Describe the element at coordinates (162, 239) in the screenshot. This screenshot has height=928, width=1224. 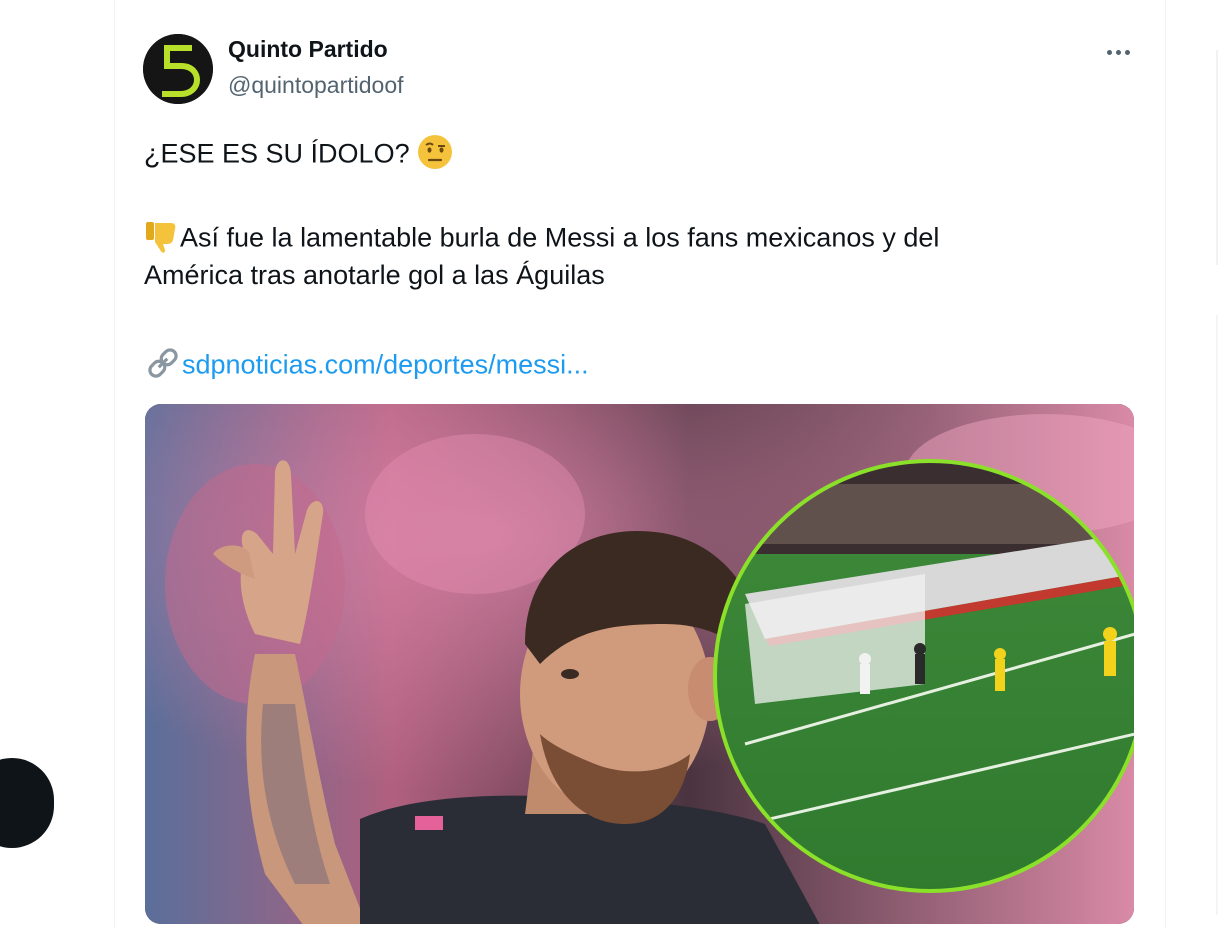
I see `thumbs-down-icon` at that location.